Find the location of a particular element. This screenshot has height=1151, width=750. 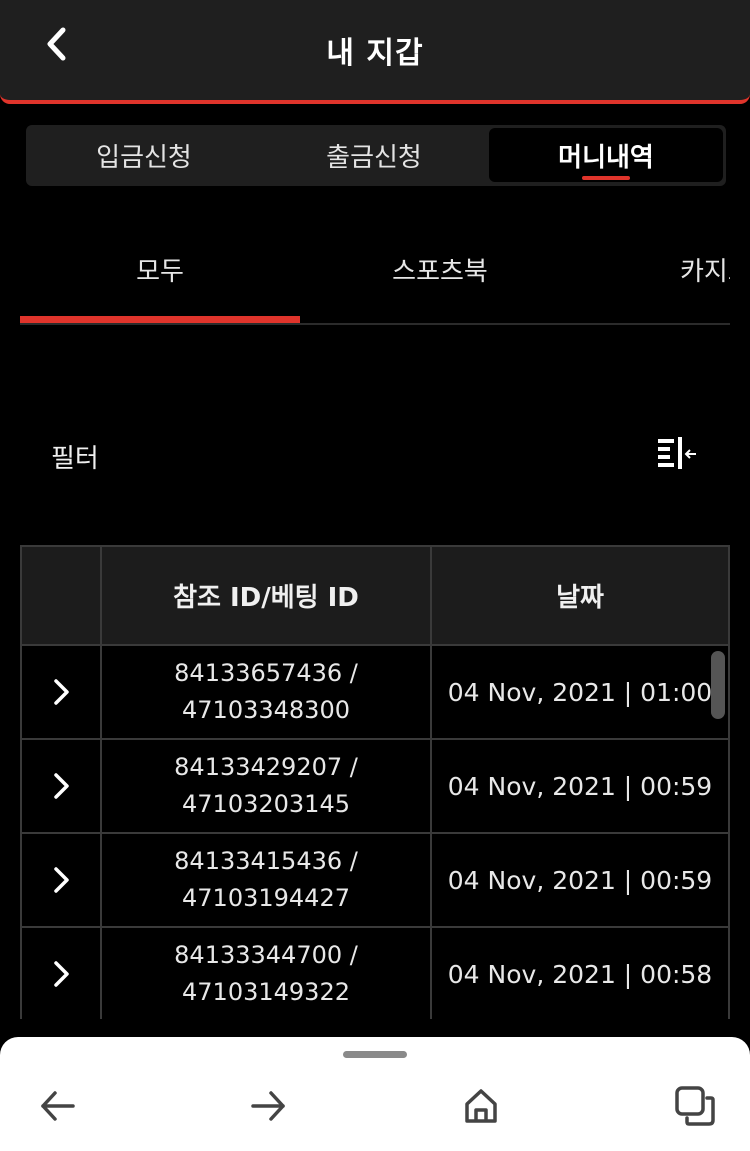

active-tab-indicator is located at coordinates (606, 178).